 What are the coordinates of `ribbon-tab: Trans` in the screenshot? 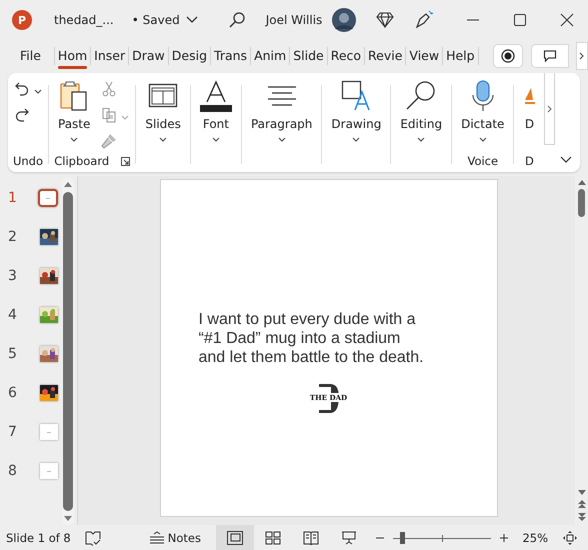 It's located at (230, 55).